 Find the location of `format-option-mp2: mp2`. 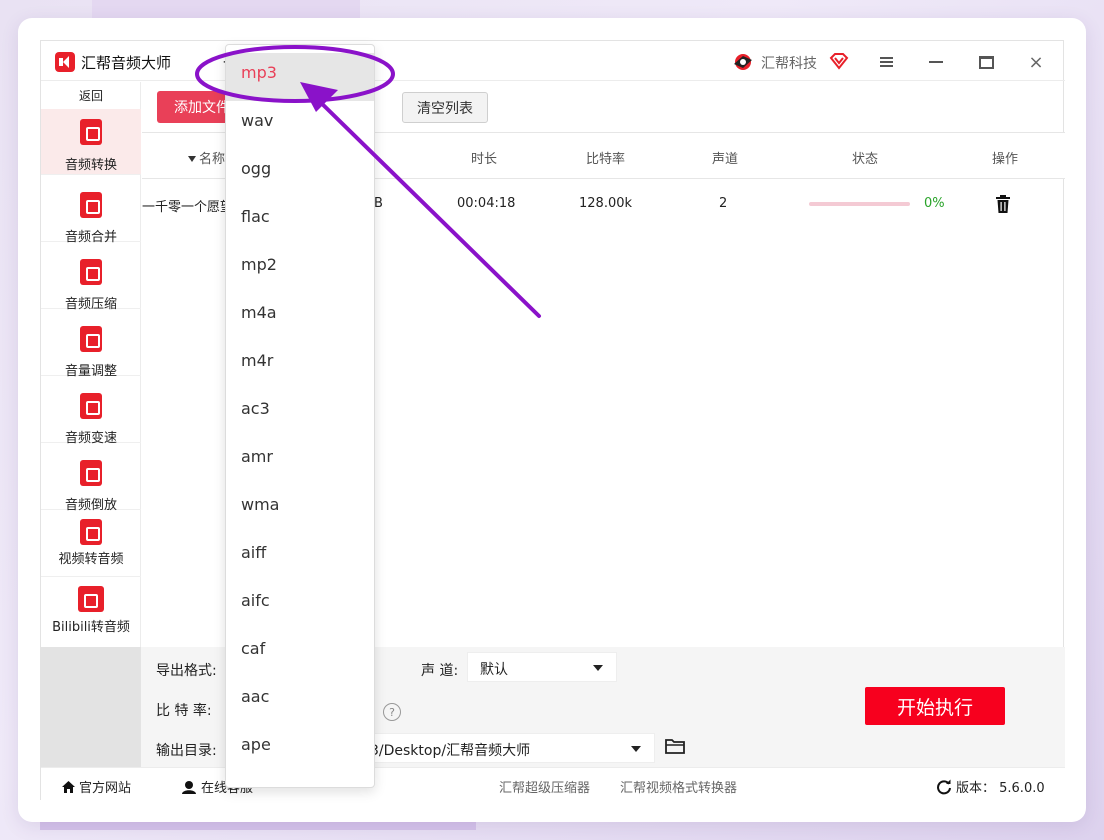

format-option-mp2: mp2 is located at coordinates (300, 269).